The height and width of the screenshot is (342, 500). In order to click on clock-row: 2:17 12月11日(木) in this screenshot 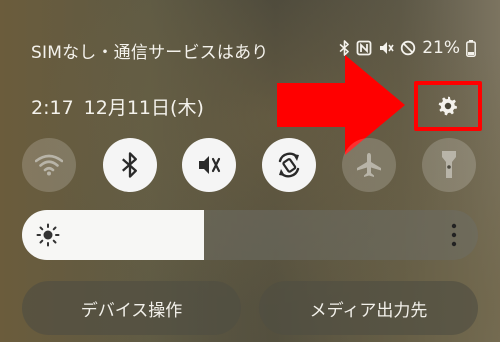, I will do `click(122, 106)`.